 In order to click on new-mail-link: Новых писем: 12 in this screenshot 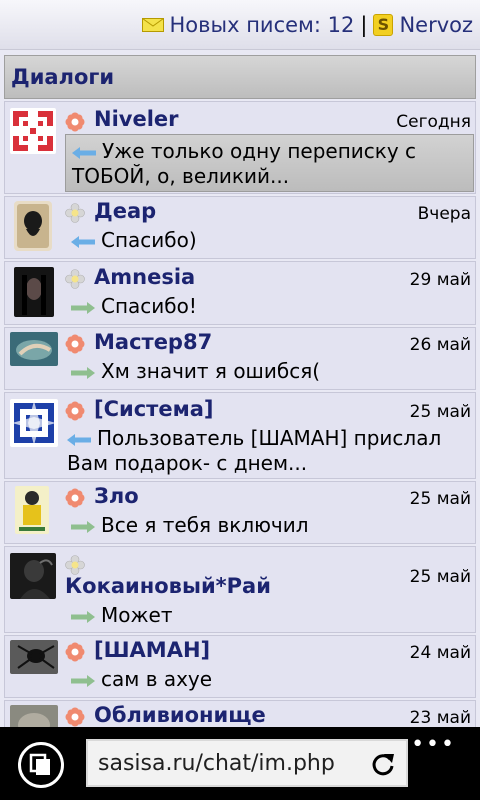, I will do `click(262, 25)`.